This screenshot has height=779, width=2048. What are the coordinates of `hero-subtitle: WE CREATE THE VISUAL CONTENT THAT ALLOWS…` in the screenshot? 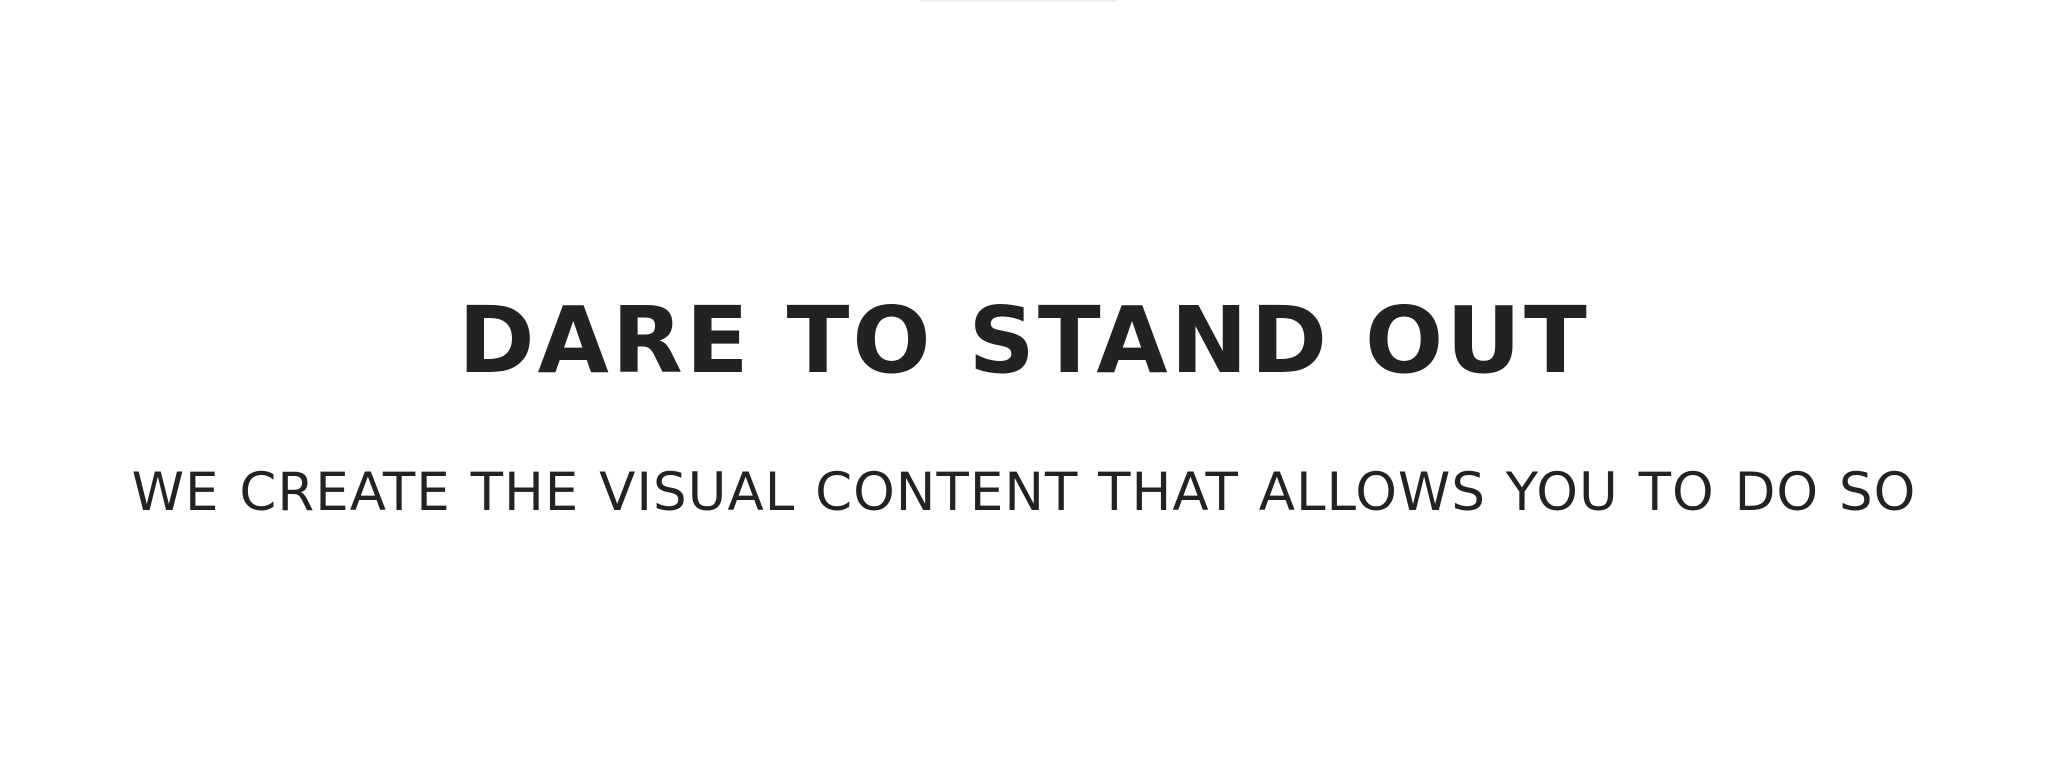 It's located at (1024, 492).